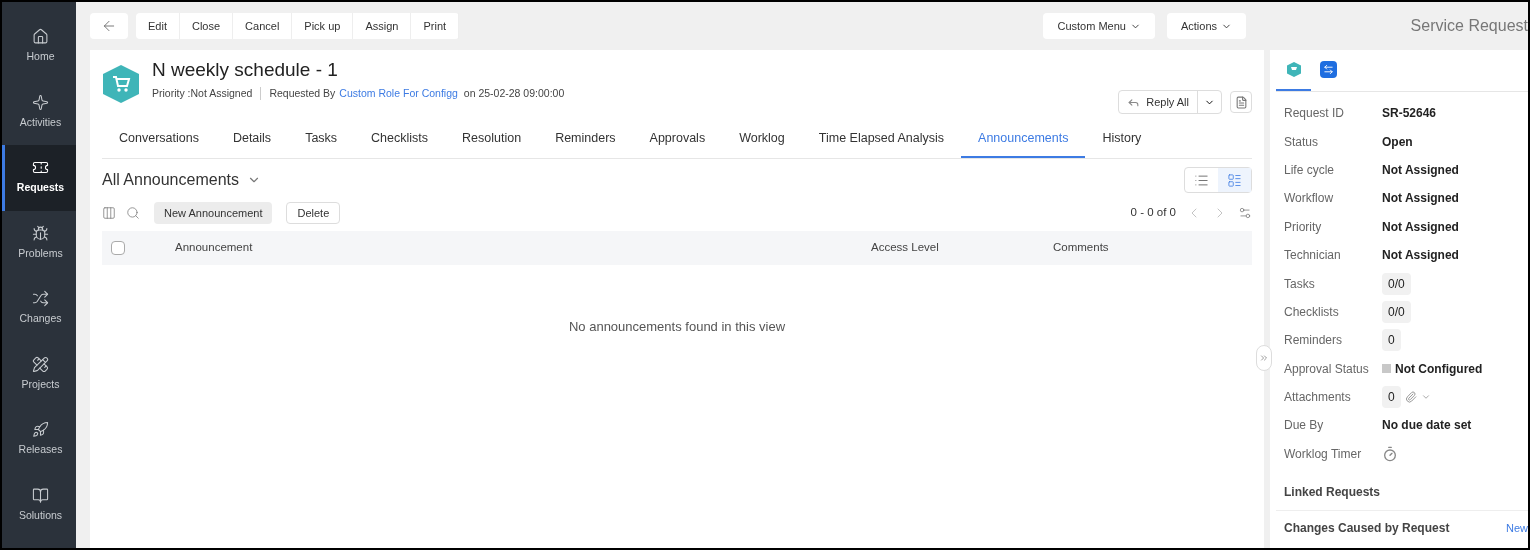 This screenshot has width=1530, height=550. Describe the element at coordinates (245, 70) in the screenshot. I see `request-title: N weekly schedule - 1` at that location.